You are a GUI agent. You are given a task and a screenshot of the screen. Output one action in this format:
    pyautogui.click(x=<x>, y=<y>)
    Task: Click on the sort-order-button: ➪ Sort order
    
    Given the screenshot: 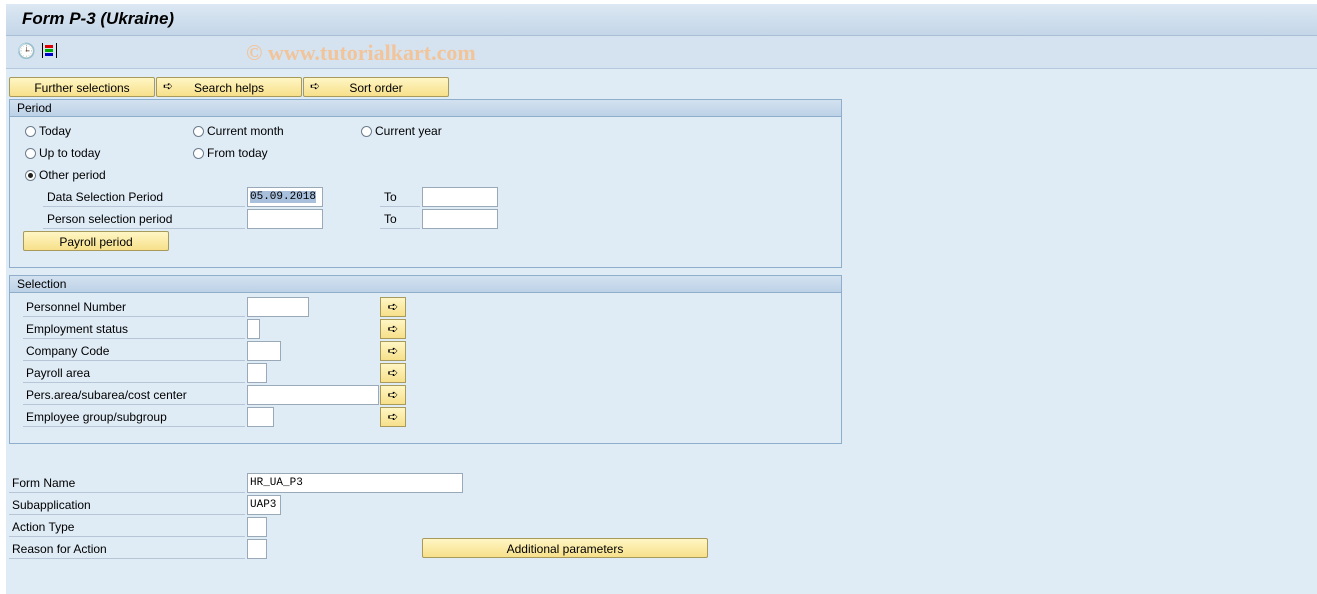 What is the action you would take?
    pyautogui.click(x=376, y=87)
    